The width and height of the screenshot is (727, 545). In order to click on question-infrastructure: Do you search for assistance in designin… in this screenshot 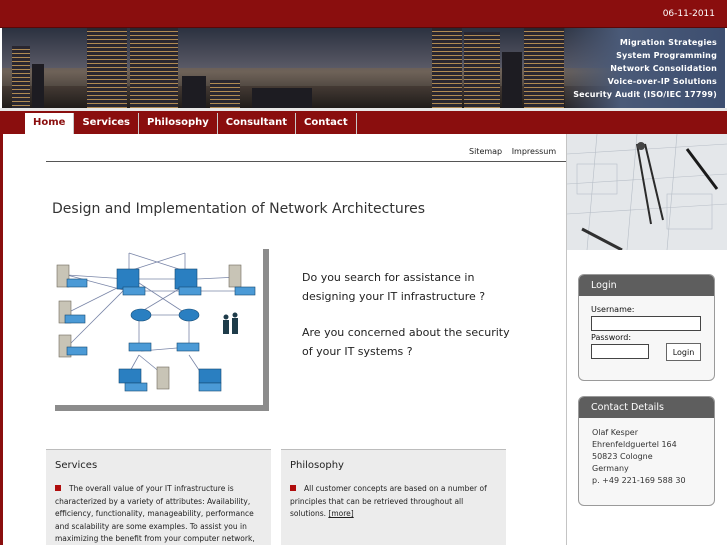, I will do `click(417, 287)`.